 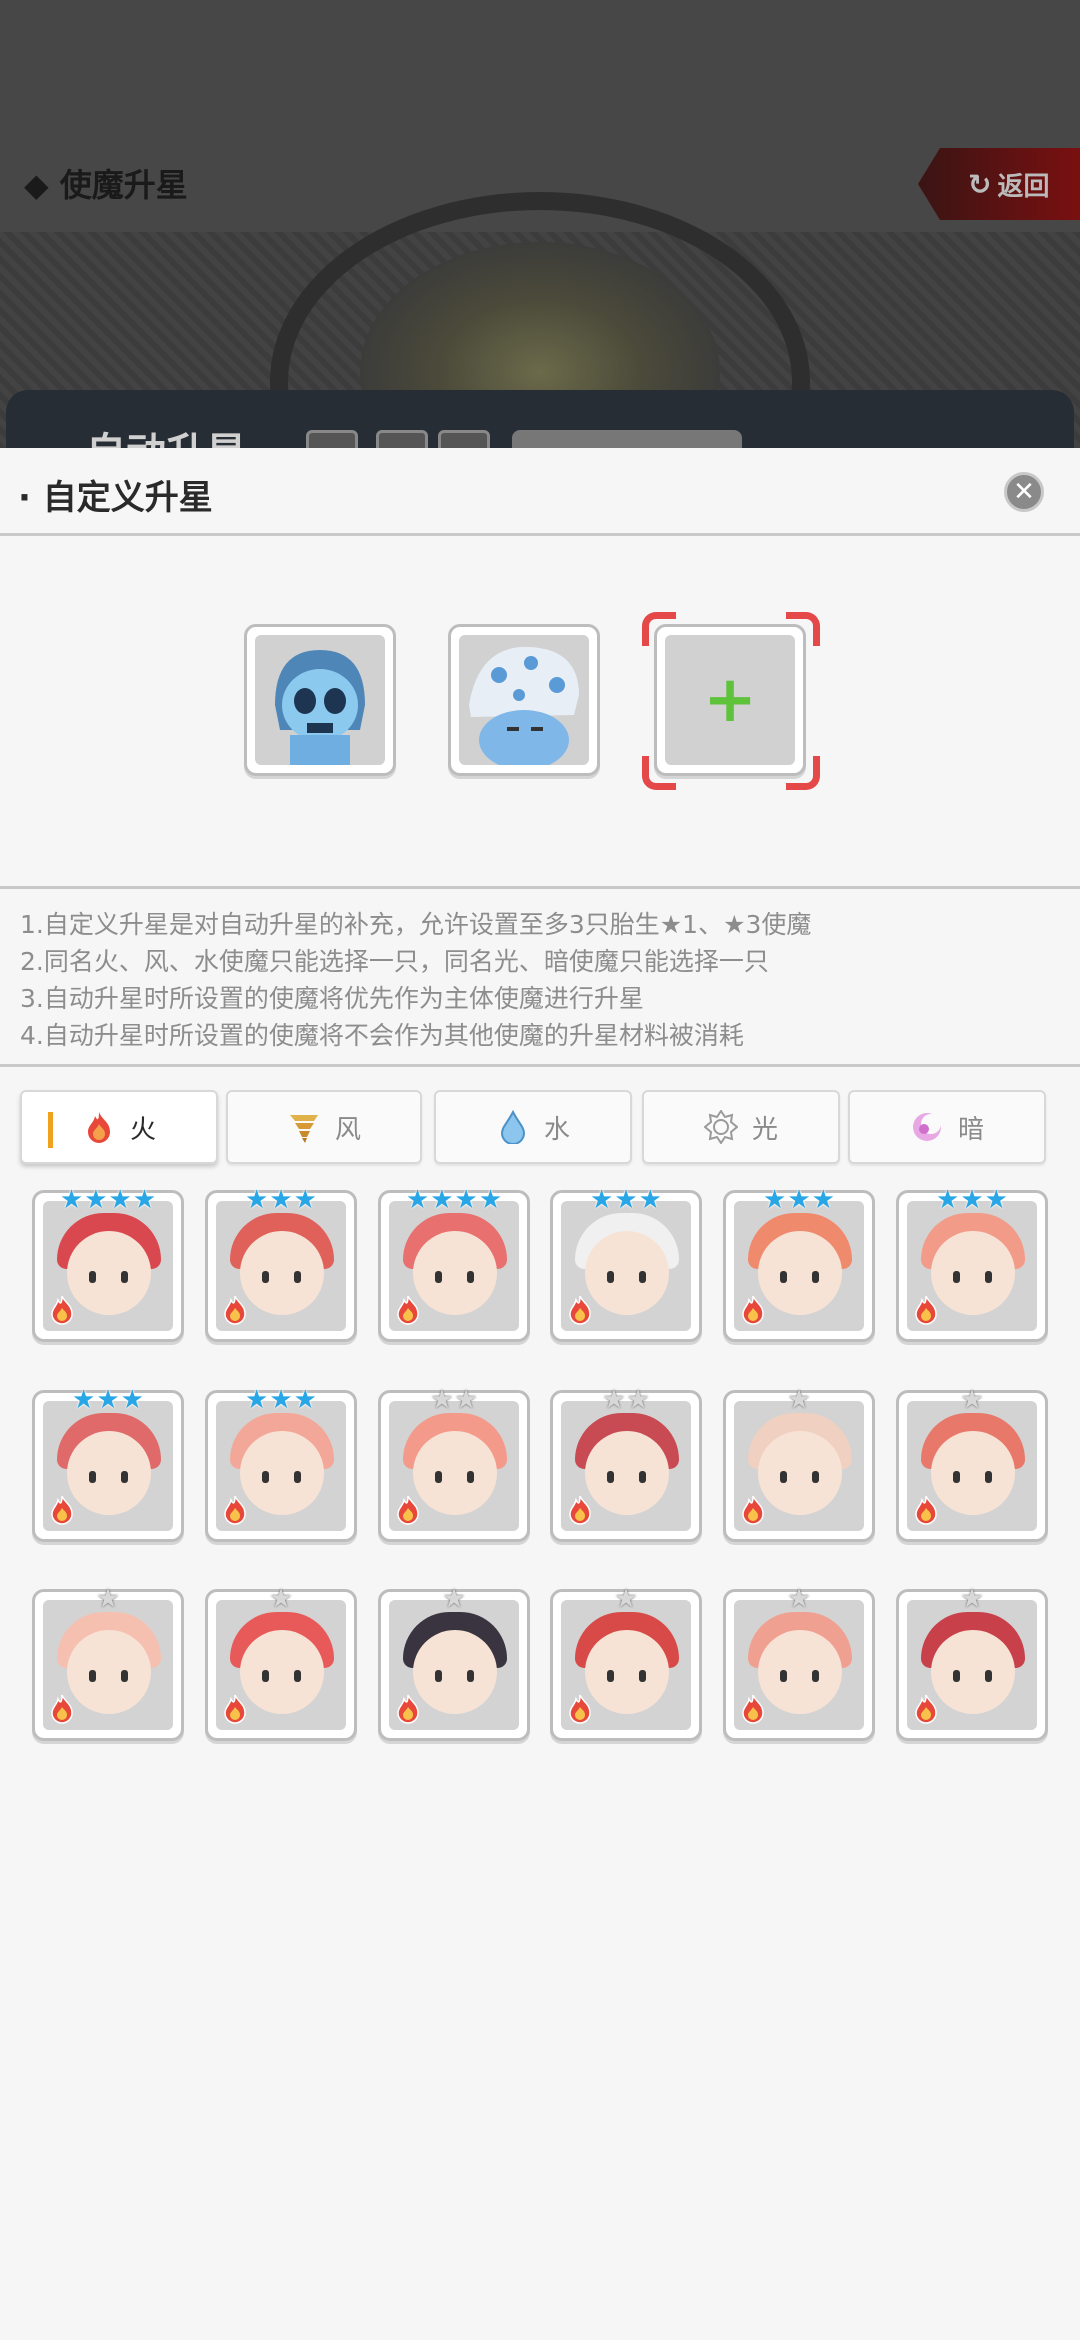 I want to click on back-label: 返回, so click(x=1023, y=186).